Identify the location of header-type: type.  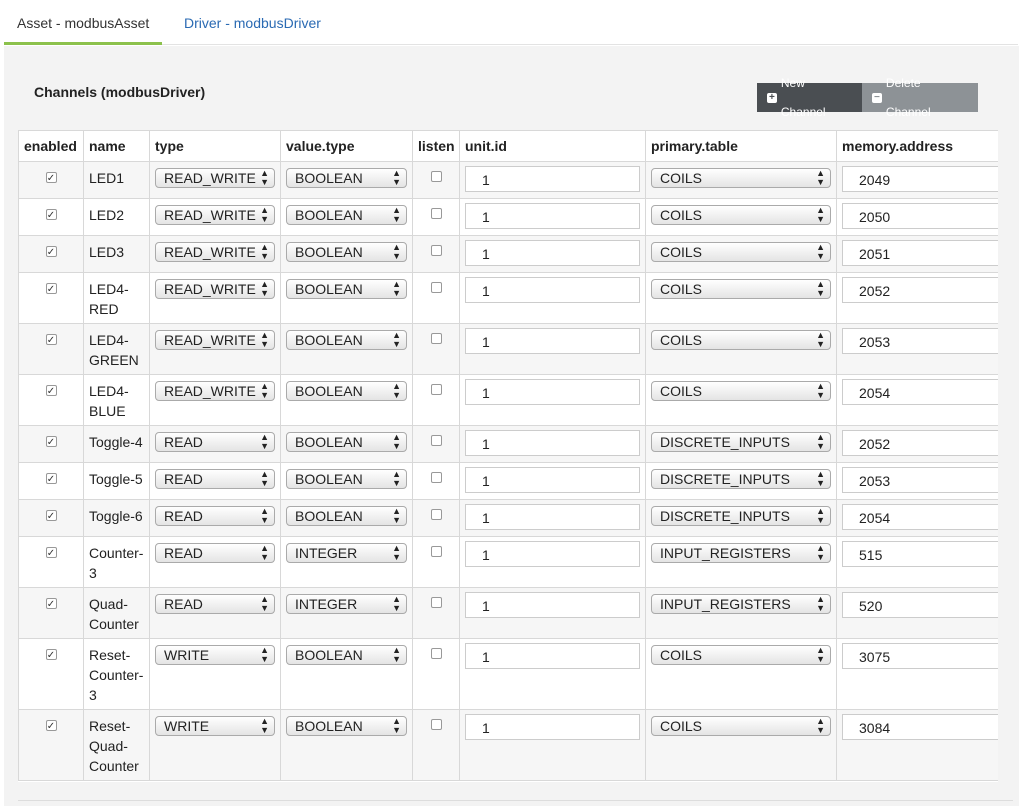
(215, 146).